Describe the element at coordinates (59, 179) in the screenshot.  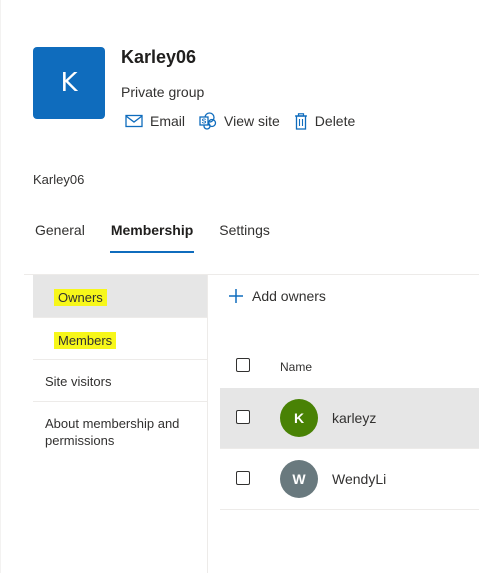
I see `breadcrumb: Karley06` at that location.